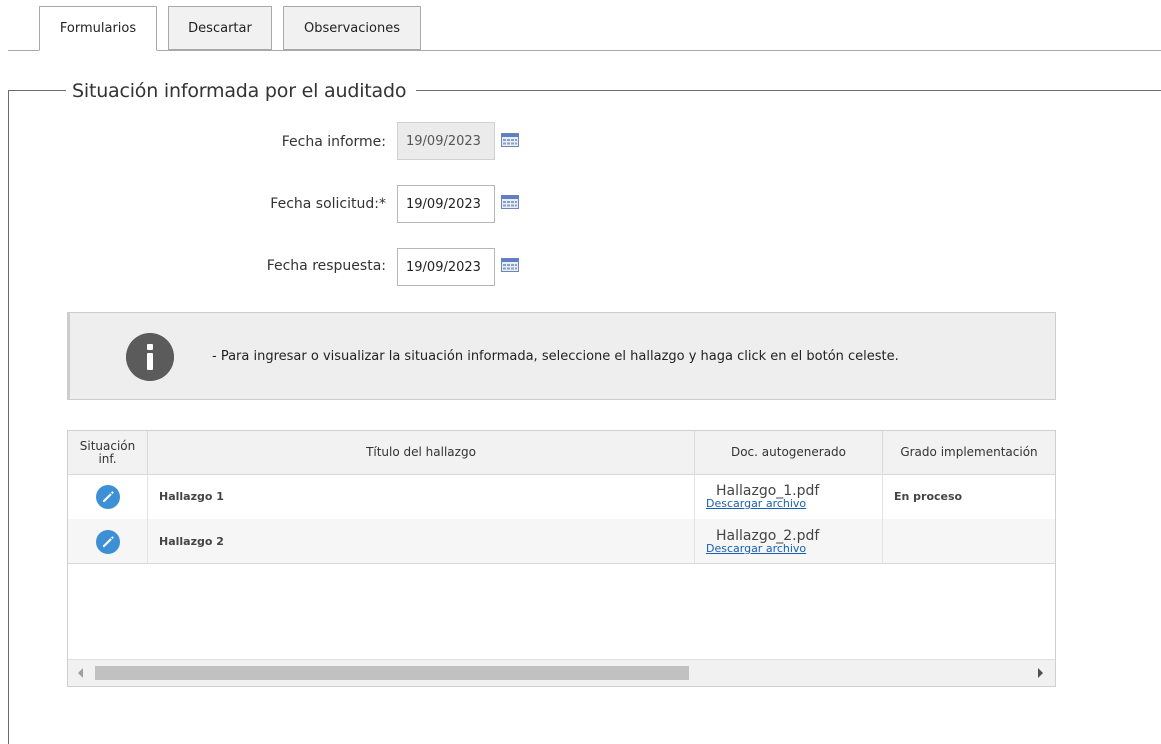 The height and width of the screenshot is (744, 1161). I want to click on fecha-informe-field: 19/09/2023, so click(446, 141).